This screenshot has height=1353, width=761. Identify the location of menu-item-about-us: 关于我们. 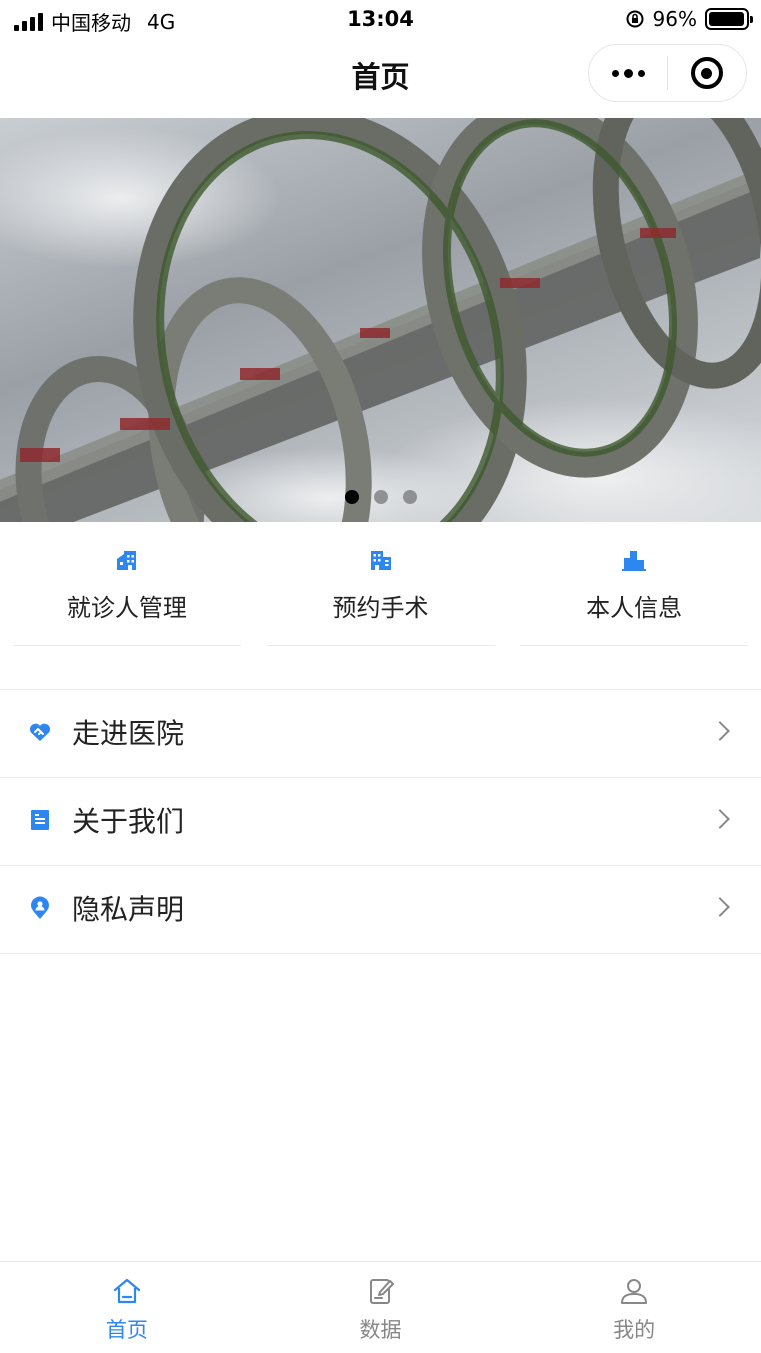
(380, 822).